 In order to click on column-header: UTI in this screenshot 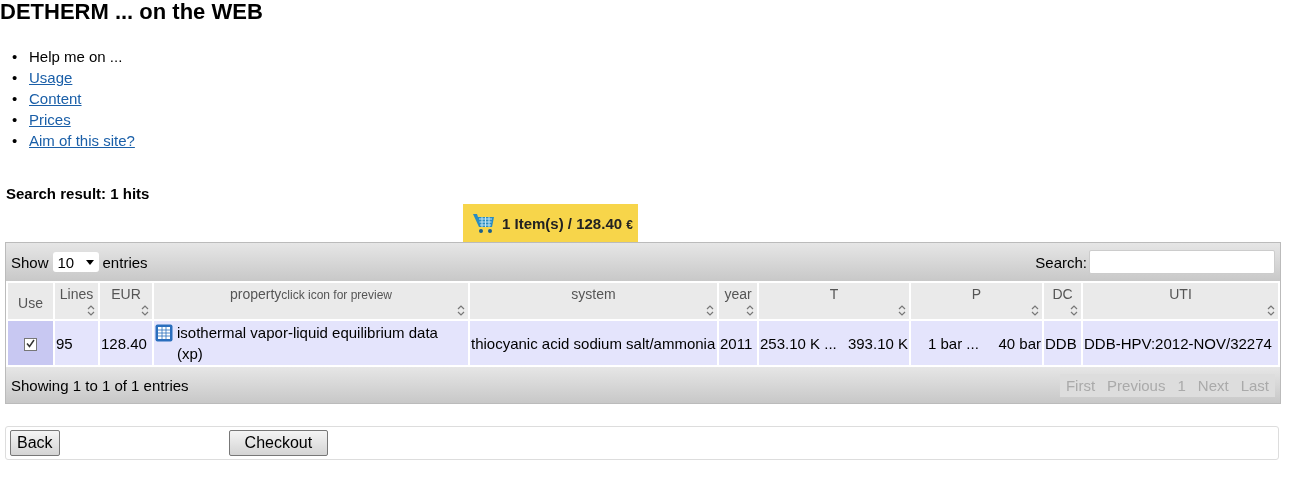, I will do `click(1180, 301)`.